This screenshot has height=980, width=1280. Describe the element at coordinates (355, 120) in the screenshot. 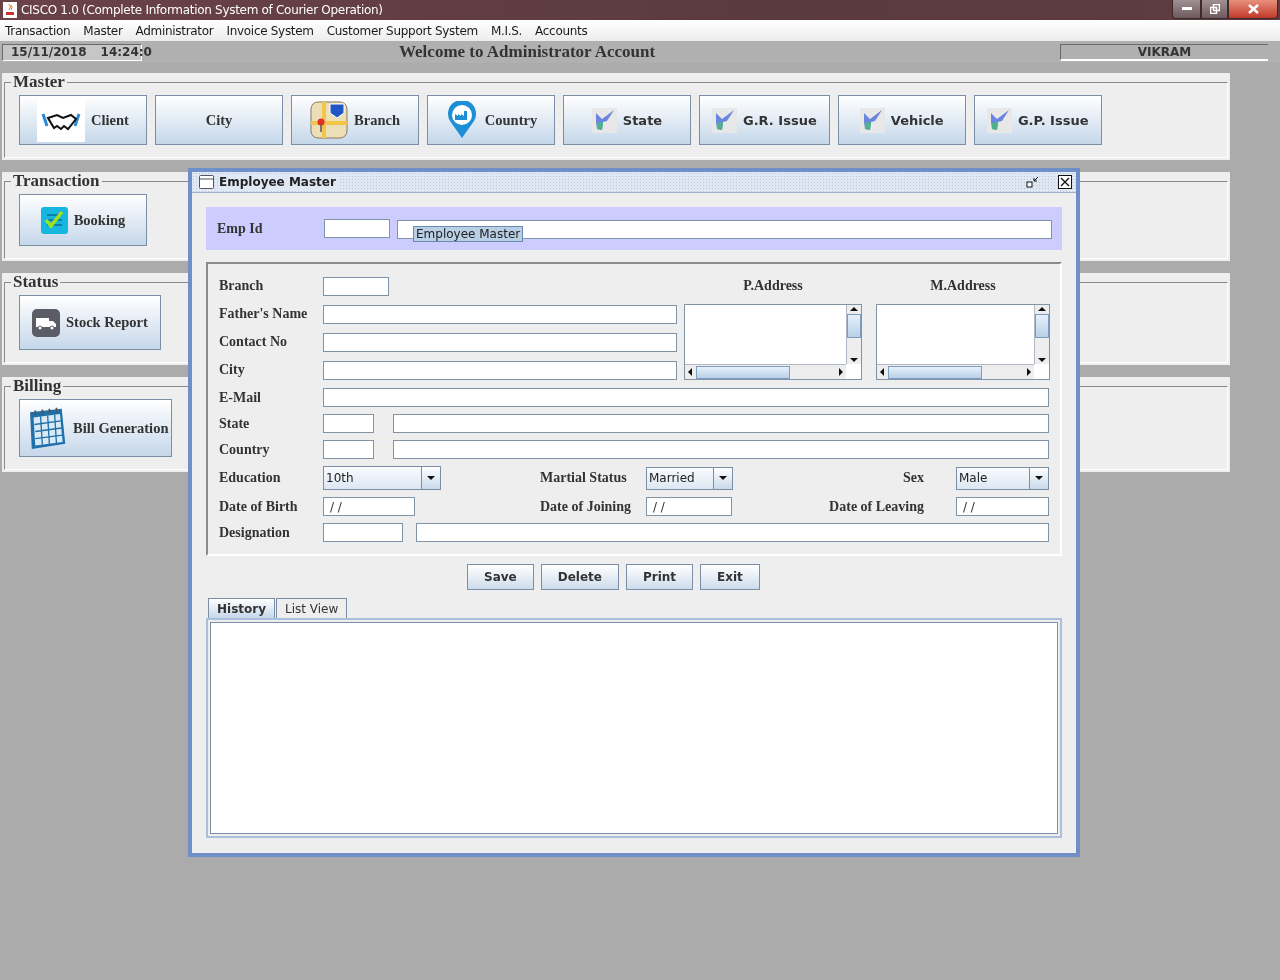

I see `module-button: Branch` at that location.